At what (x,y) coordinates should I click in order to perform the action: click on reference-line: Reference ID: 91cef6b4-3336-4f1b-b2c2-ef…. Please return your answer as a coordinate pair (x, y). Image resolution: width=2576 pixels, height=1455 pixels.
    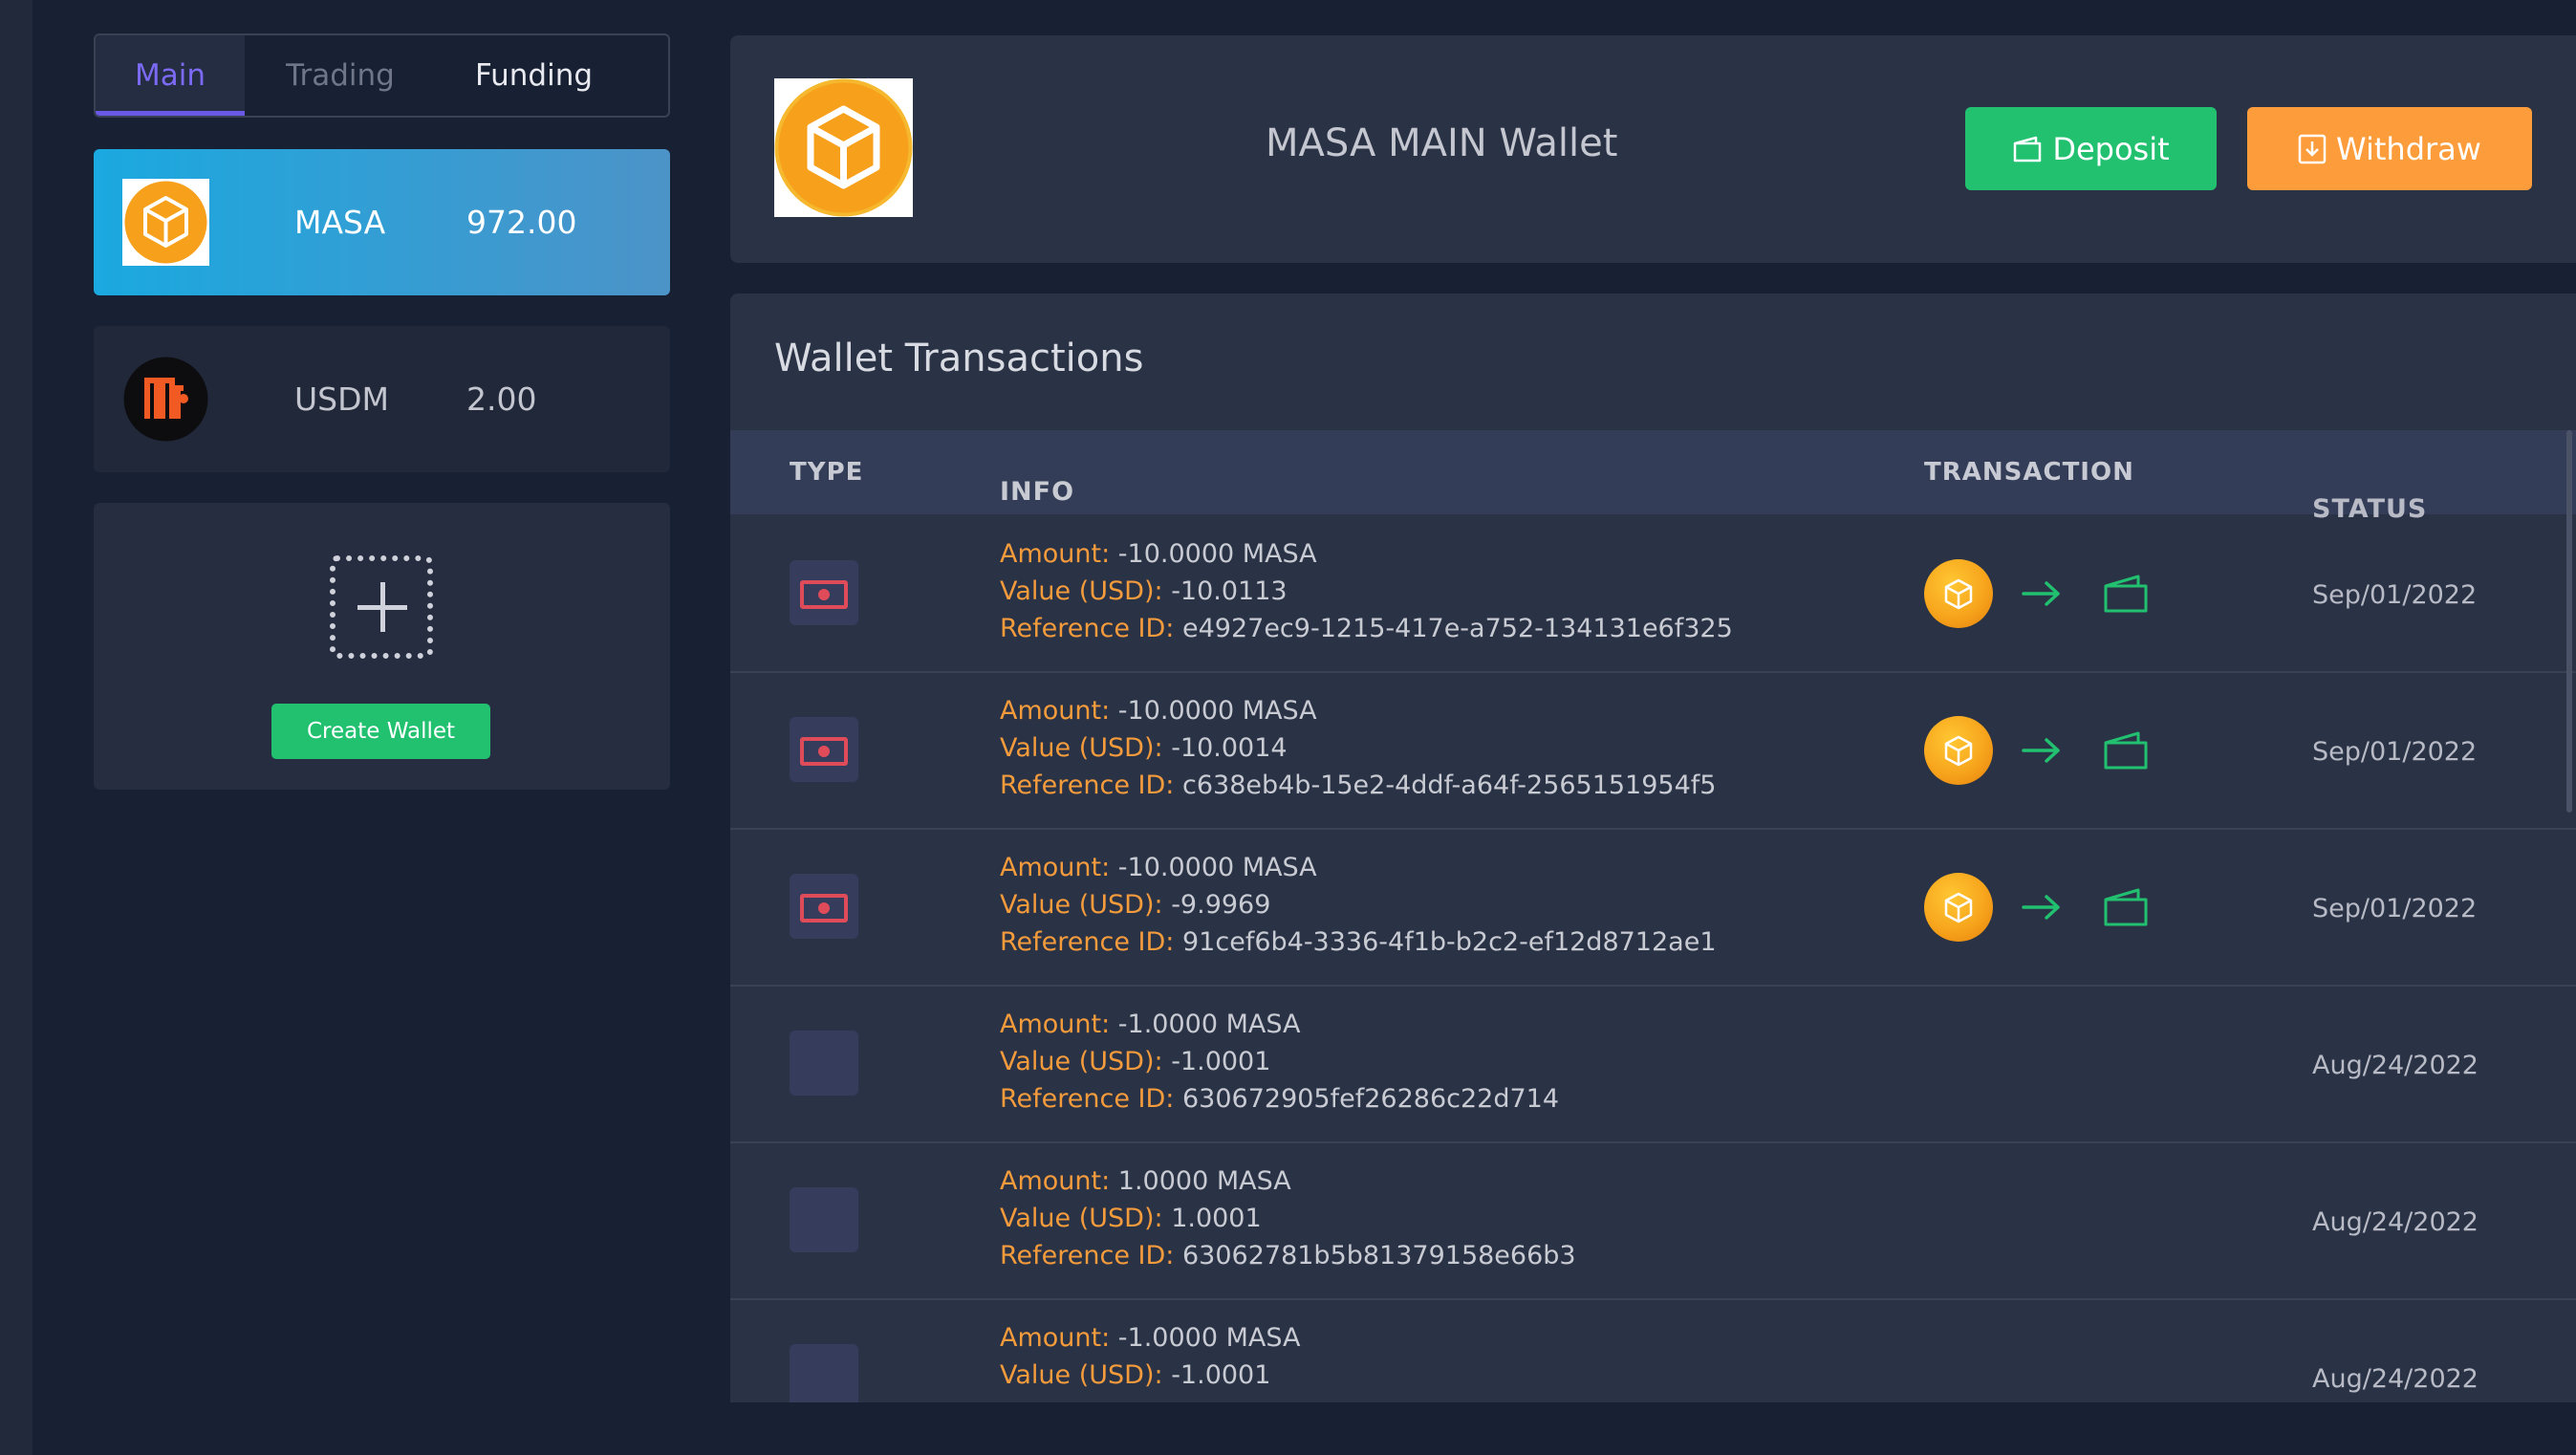
    Looking at the image, I should click on (1358, 942).